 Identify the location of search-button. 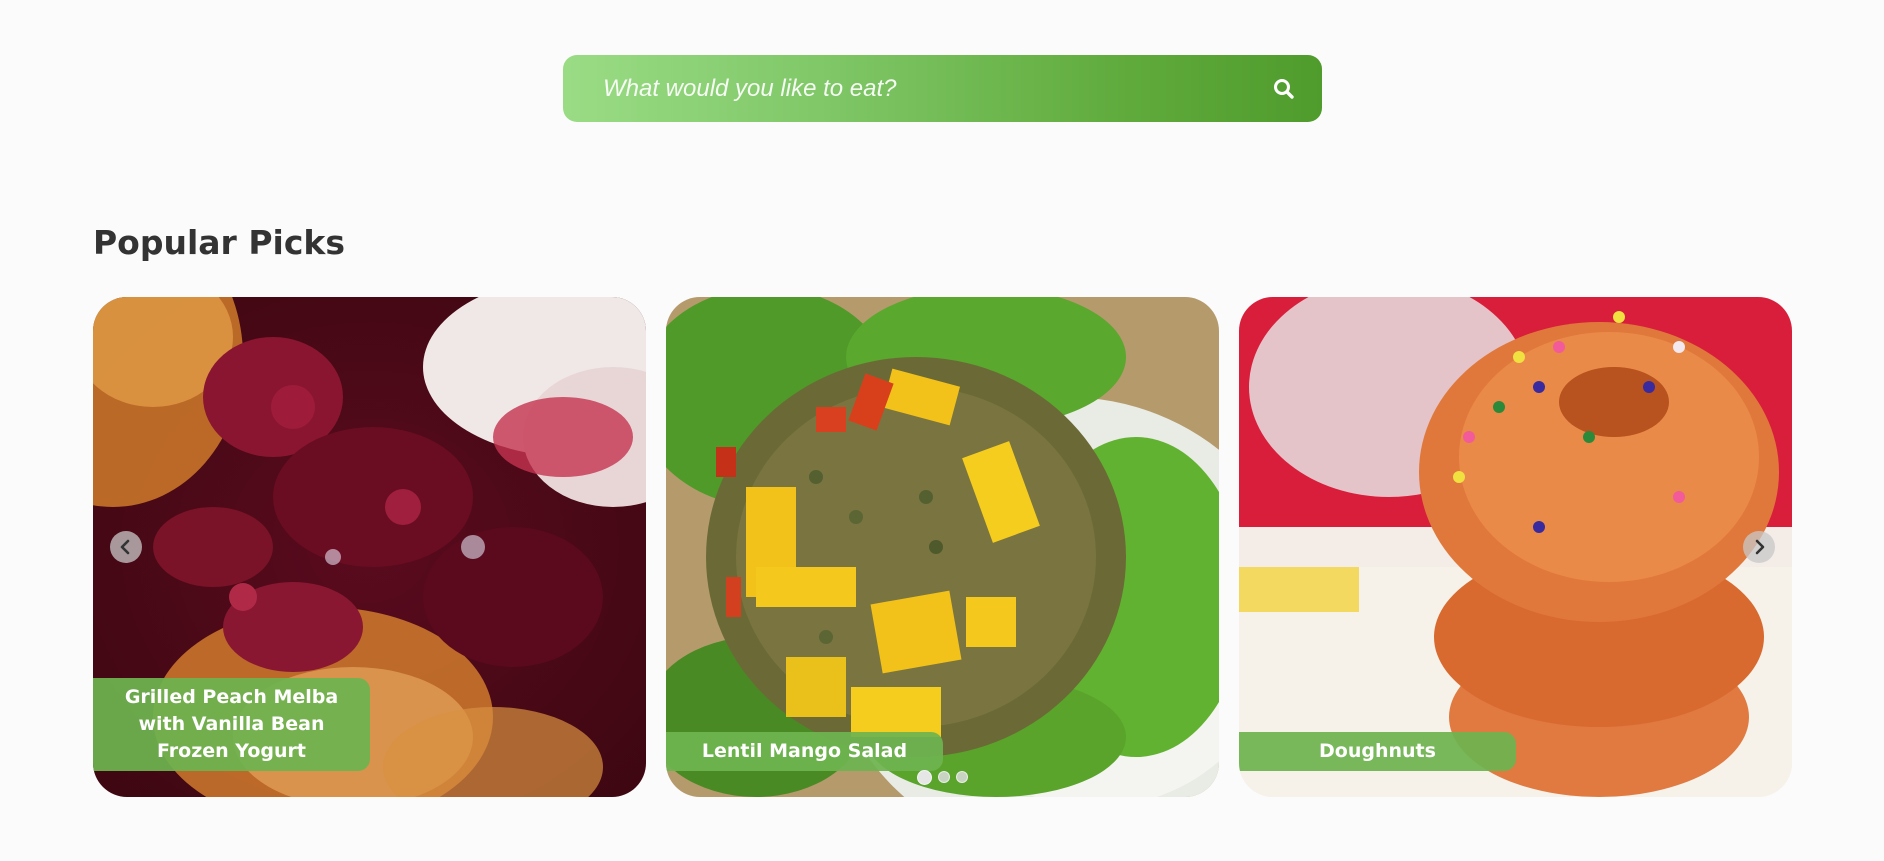
(1284, 89).